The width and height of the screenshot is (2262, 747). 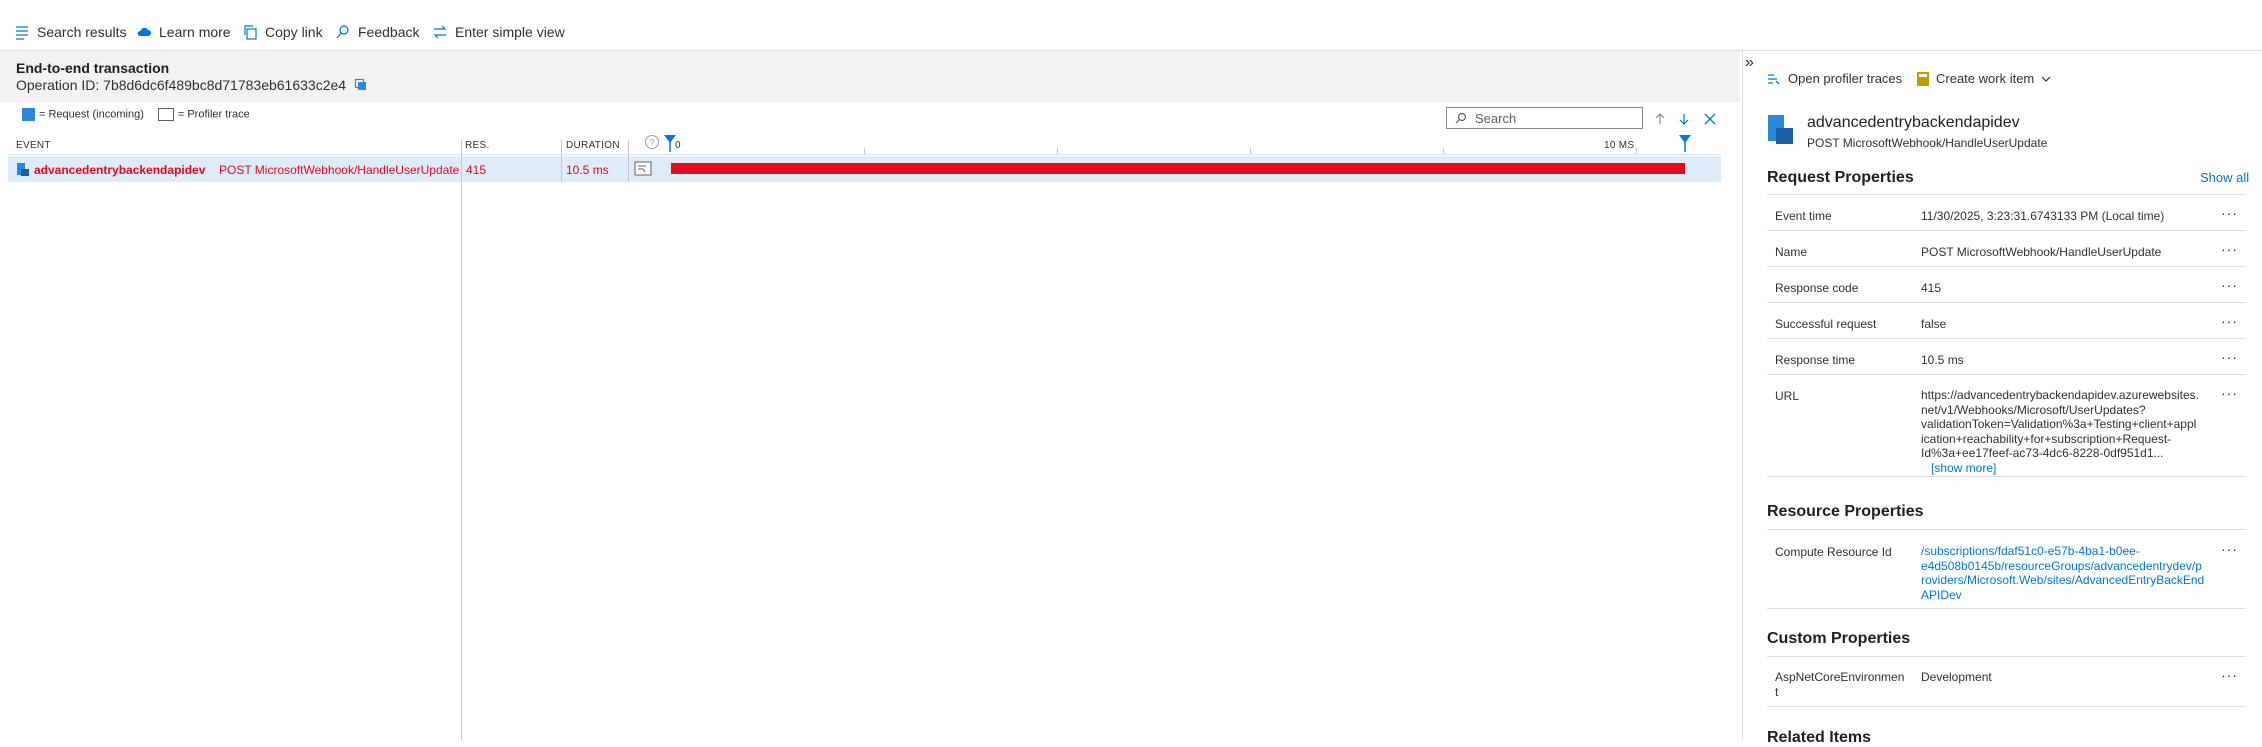 What do you see at coordinates (1956, 677) in the screenshot?
I see `custom-prop-value: Development` at bounding box center [1956, 677].